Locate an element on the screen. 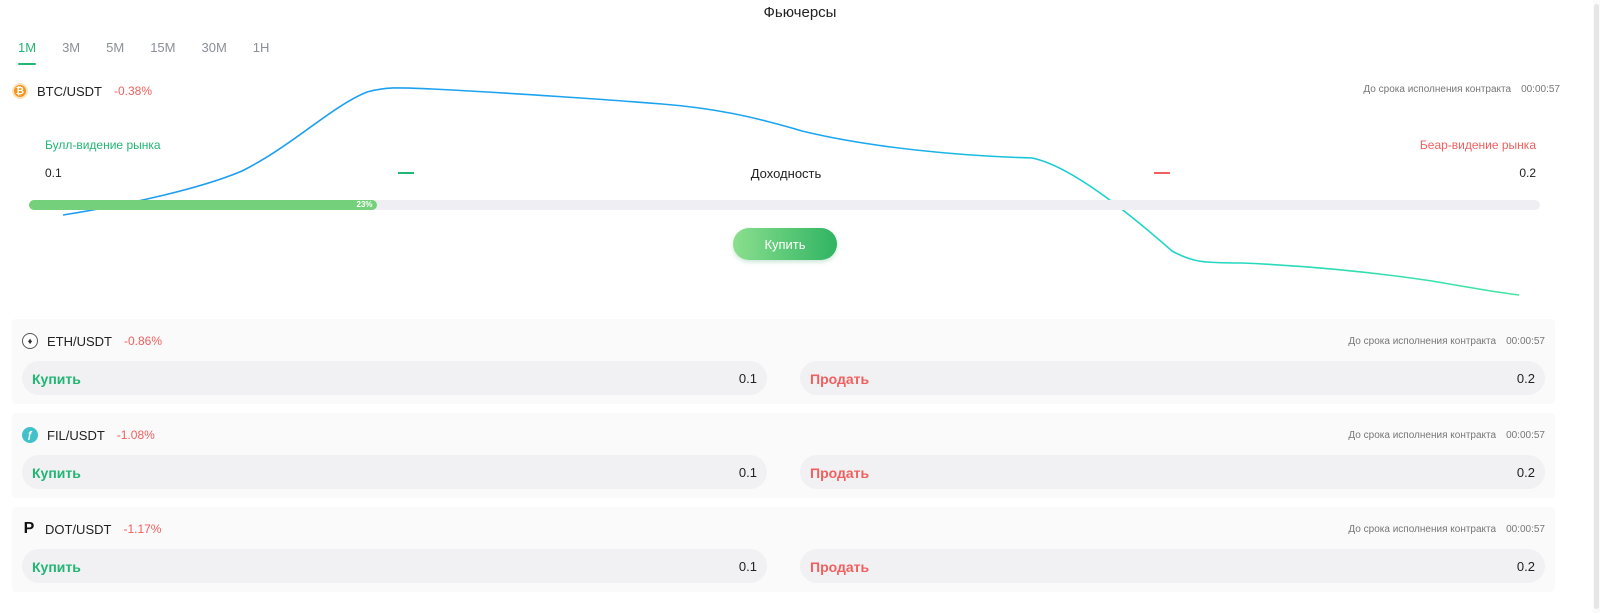 The width and height of the screenshot is (1600, 613). scrollbar is located at coordinates (1596, 306).